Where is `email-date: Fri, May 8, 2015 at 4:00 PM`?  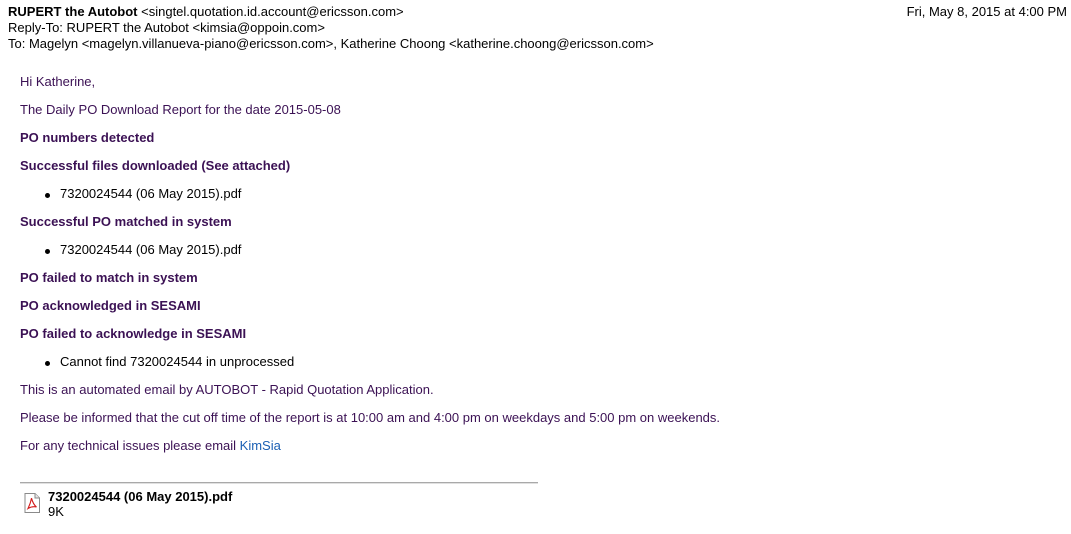
email-date: Fri, May 8, 2015 at 4:00 PM is located at coordinates (986, 11).